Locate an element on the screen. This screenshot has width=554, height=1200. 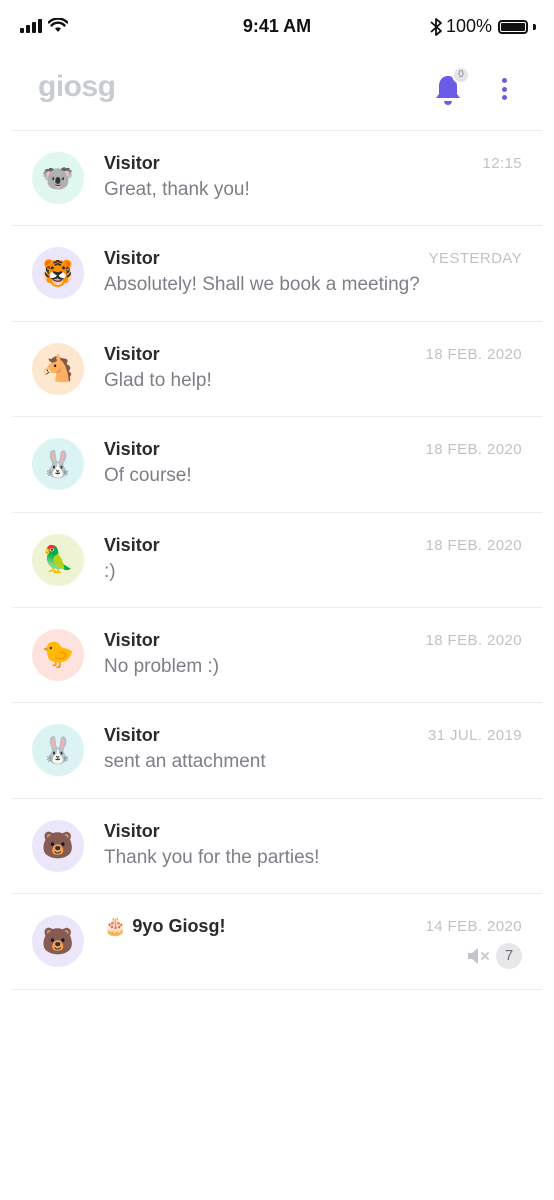
conversation-item: 🐰 Visitor Of course! 18 FEB. 2020 is located at coordinates (277, 465).